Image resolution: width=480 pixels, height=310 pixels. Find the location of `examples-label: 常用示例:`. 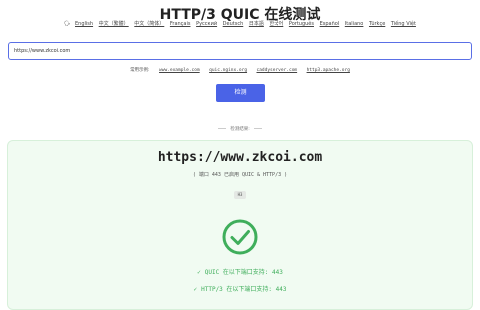

examples-label: 常用示例: is located at coordinates (140, 70).